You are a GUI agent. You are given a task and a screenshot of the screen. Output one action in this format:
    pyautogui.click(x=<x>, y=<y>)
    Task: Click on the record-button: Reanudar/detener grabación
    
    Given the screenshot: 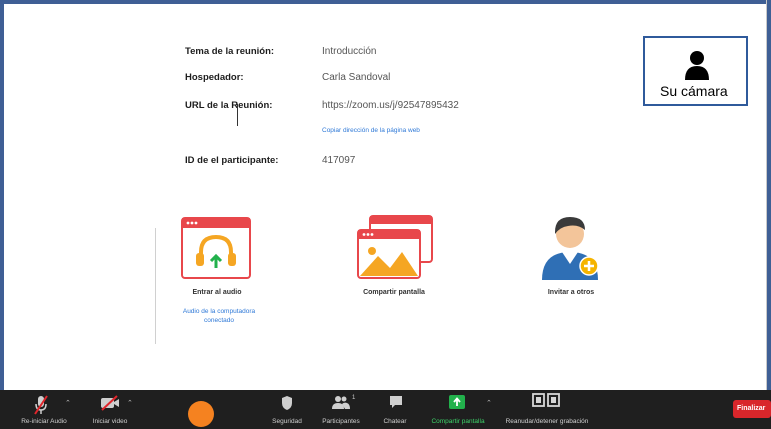 What is the action you would take?
    pyautogui.click(x=547, y=409)
    